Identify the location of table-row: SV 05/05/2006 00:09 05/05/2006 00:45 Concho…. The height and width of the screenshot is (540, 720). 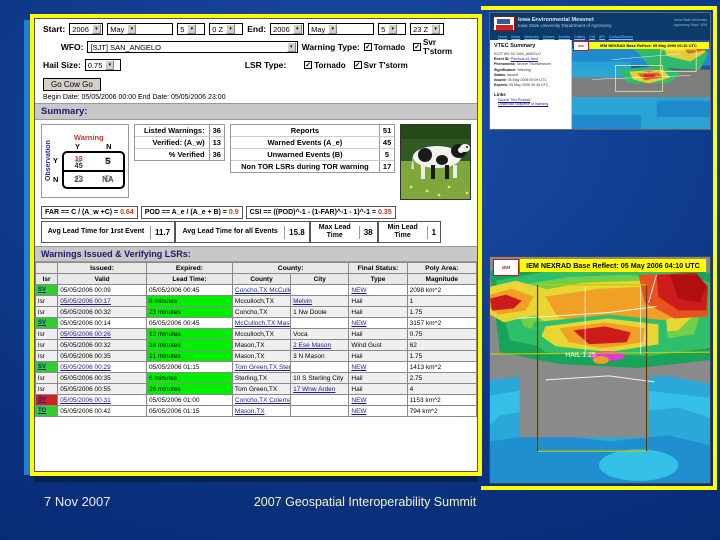
(256, 290).